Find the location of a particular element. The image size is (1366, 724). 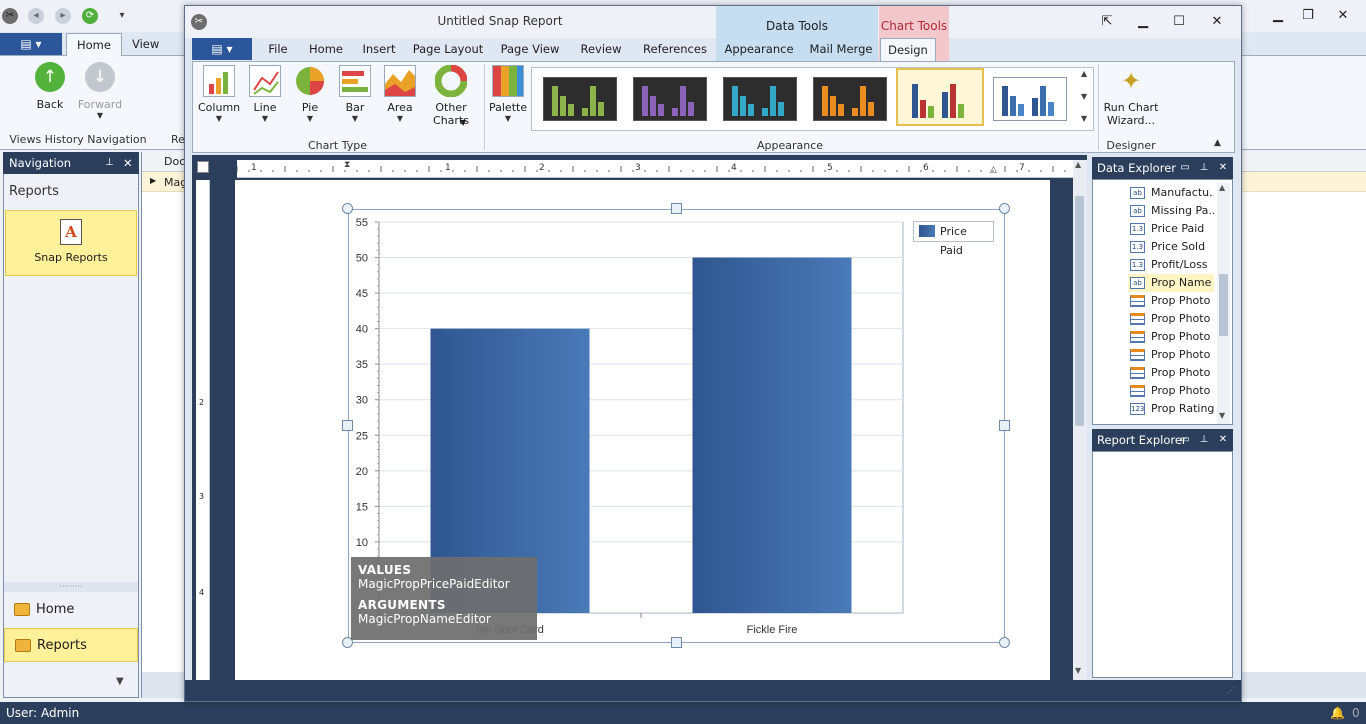

tab-page-view: Page View is located at coordinates (530, 49).